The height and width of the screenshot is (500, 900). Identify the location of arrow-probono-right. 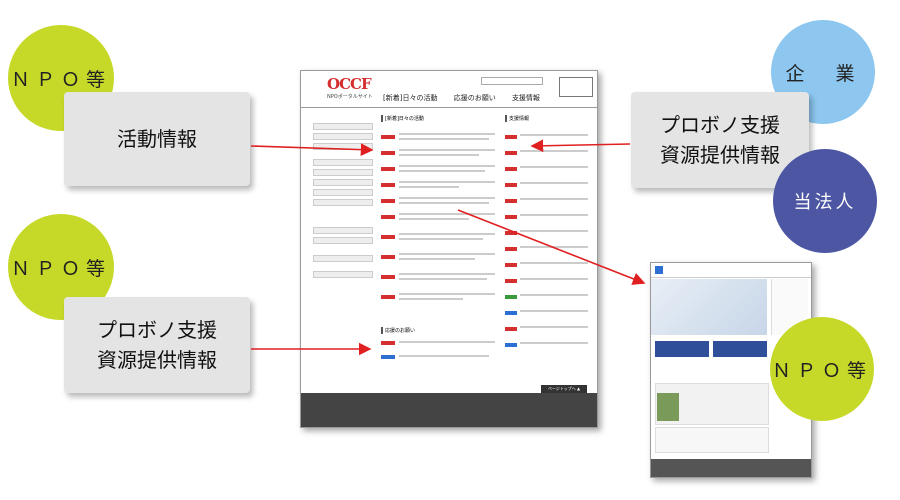
(580, 146).